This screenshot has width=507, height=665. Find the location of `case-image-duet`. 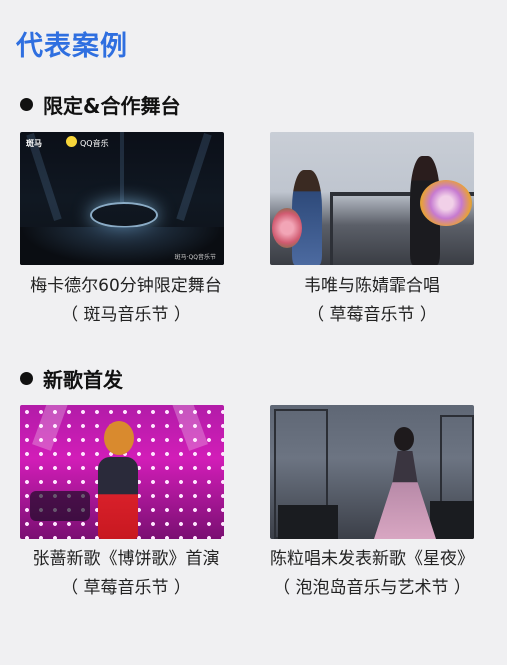

case-image-duet is located at coordinates (372, 198).